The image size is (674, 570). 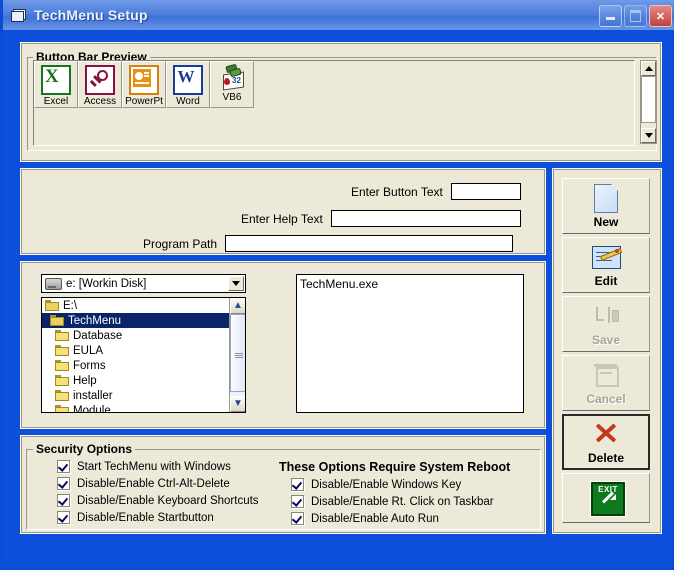 I want to click on delete-button: Delete, so click(x=606, y=442).